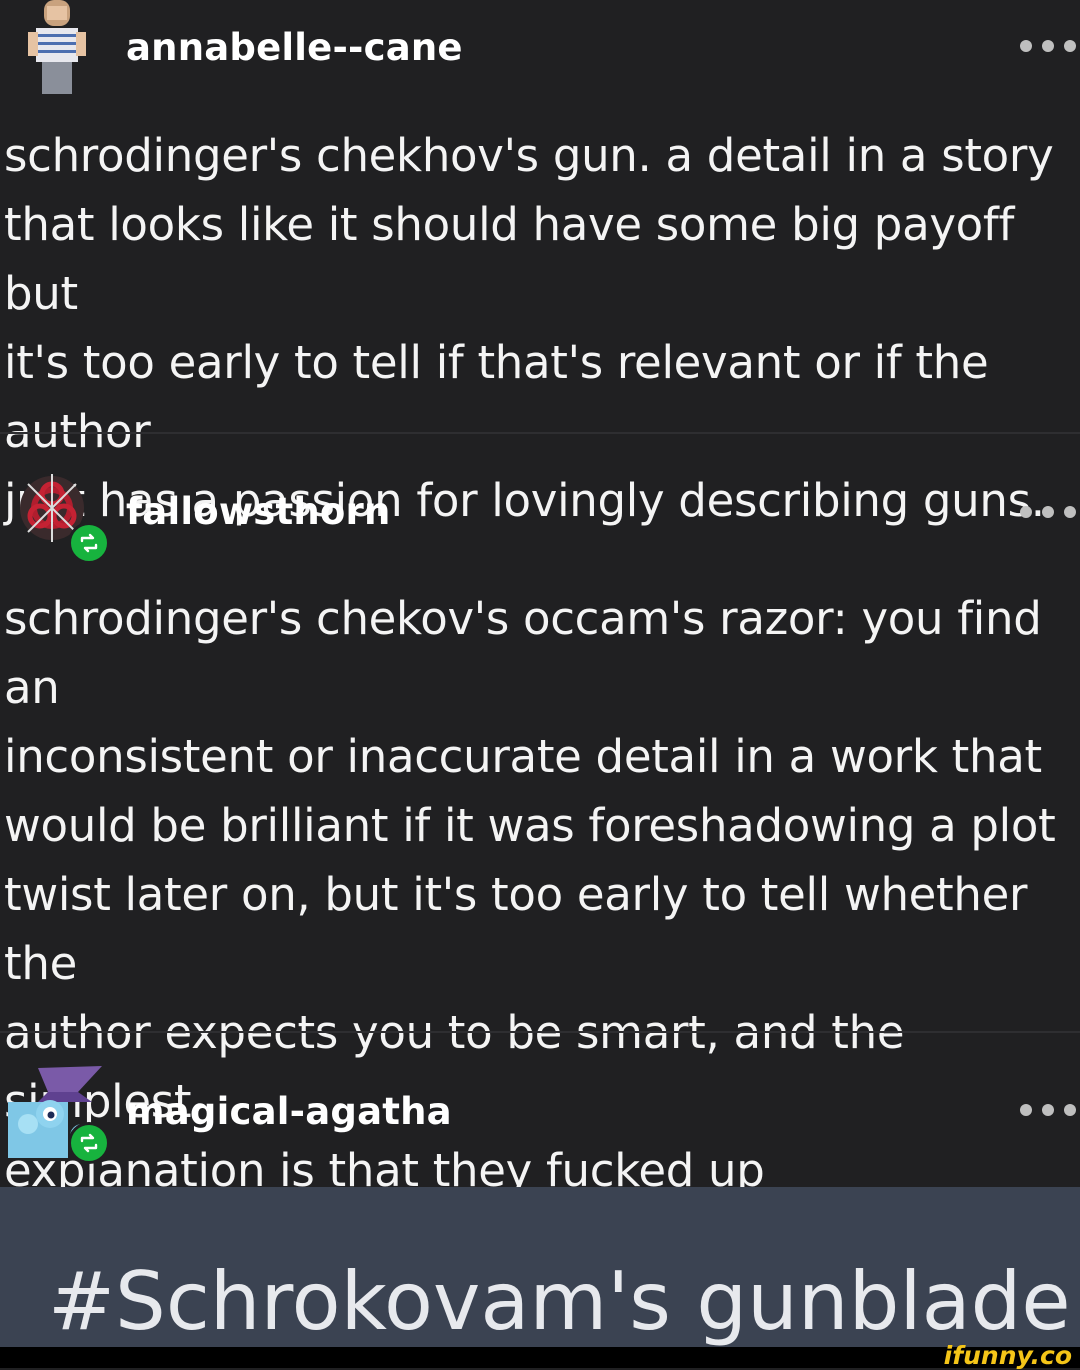 The width and height of the screenshot is (1080, 1370). Describe the element at coordinates (540, 1357) in the screenshot. I see `bottom-strip` at that location.